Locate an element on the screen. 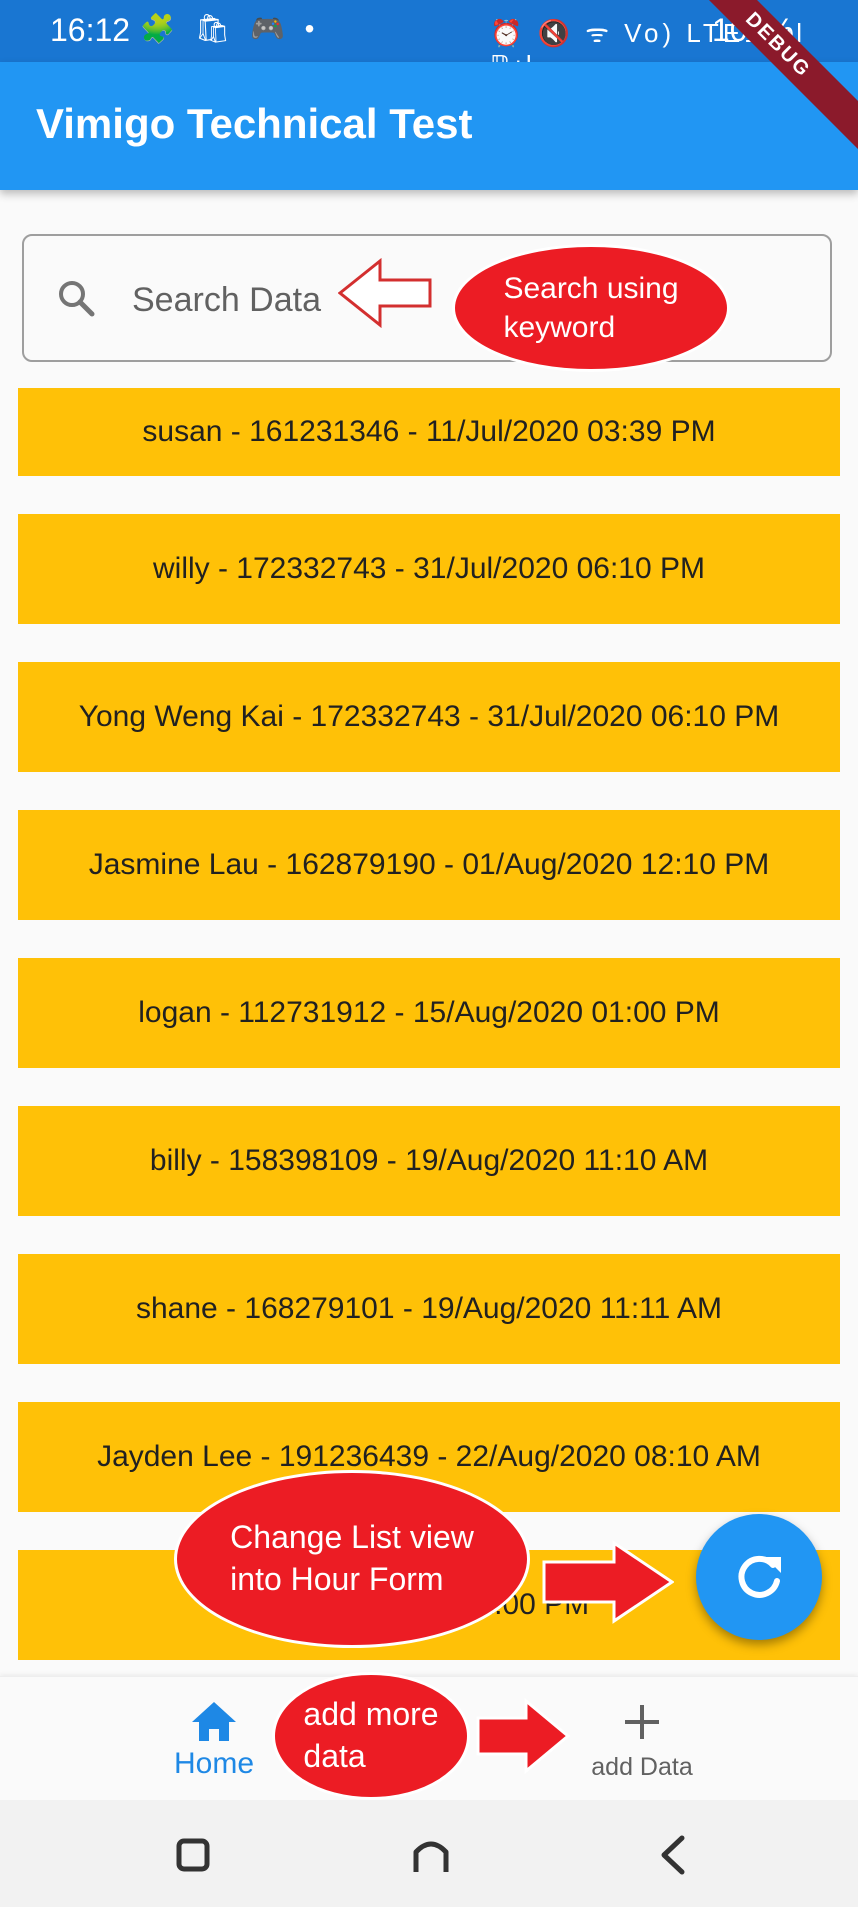  page-title: Vimigo Technical Test is located at coordinates (254, 123).